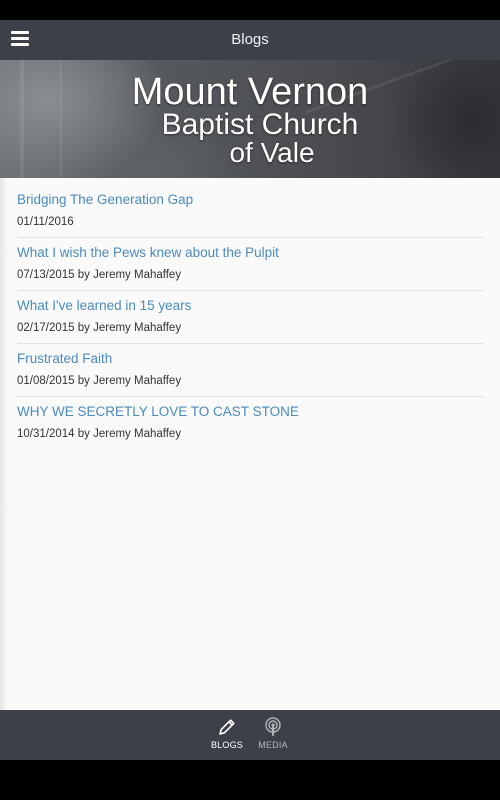  What do you see at coordinates (99, 381) in the screenshot?
I see `post-meta: 01/08/2015 by Jeremy Mahaffey` at bounding box center [99, 381].